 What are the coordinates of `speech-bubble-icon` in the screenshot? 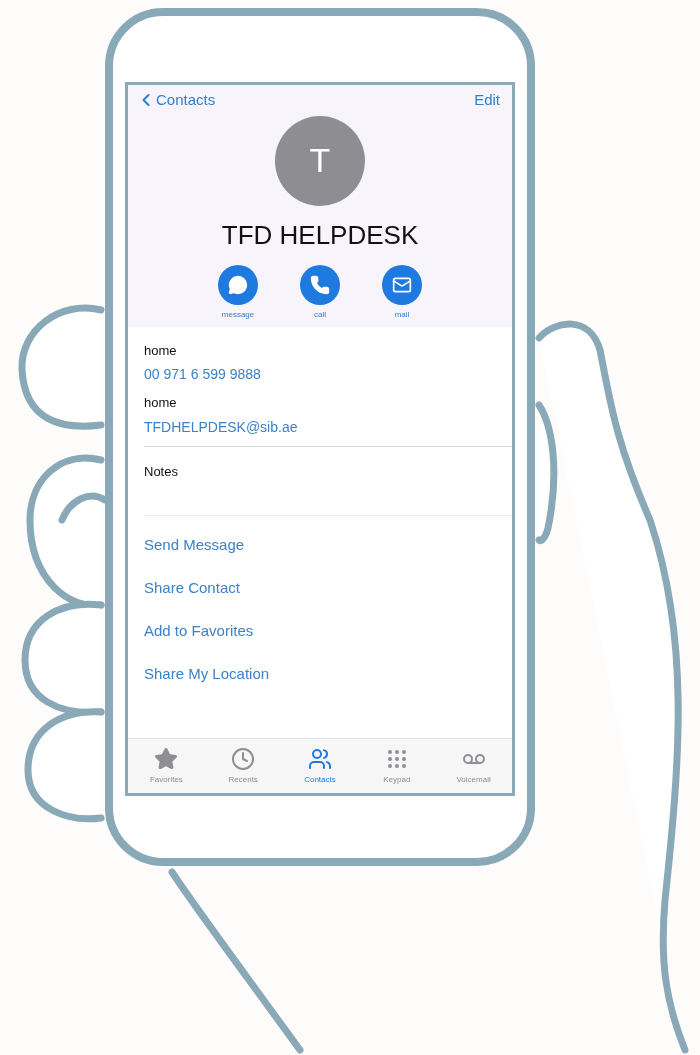 It's located at (238, 284).